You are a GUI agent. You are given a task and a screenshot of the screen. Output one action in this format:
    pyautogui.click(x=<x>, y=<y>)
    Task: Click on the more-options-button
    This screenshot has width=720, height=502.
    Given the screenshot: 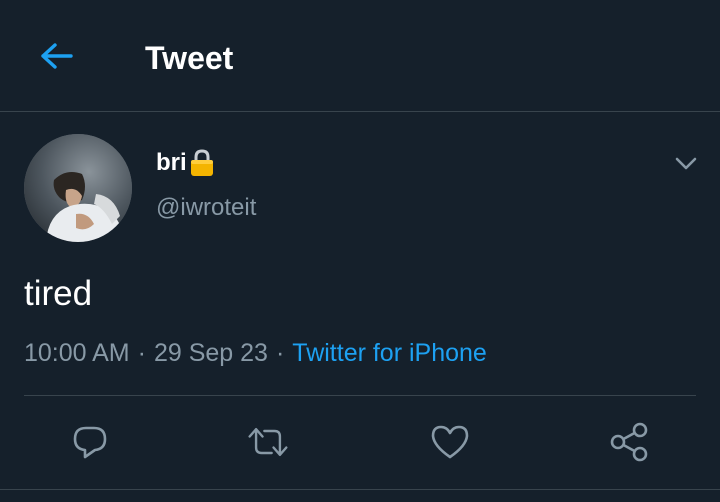 What is the action you would take?
    pyautogui.click(x=686, y=164)
    